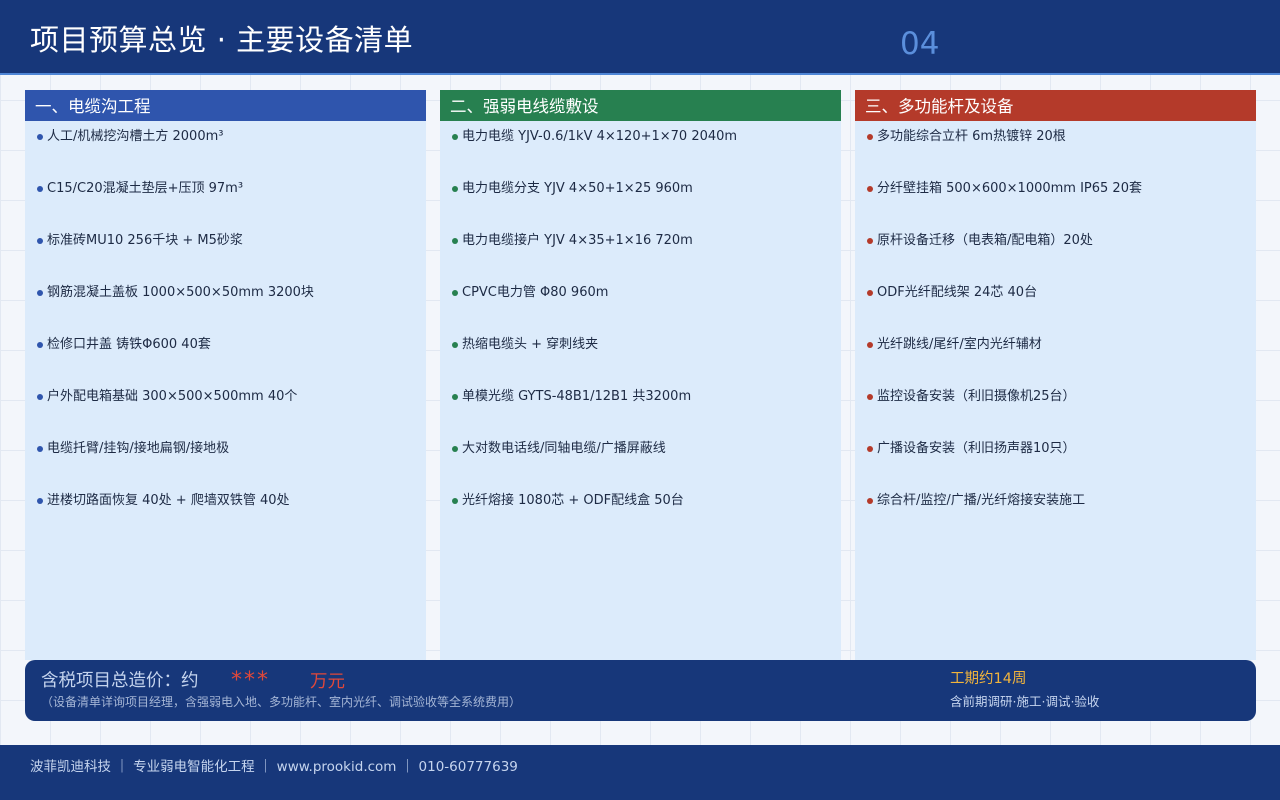 The width and height of the screenshot is (1280, 800). I want to click on list-item: 电力电缆 YJV-0.6/1kV 4×120+1×70 2040m, so click(646, 147).